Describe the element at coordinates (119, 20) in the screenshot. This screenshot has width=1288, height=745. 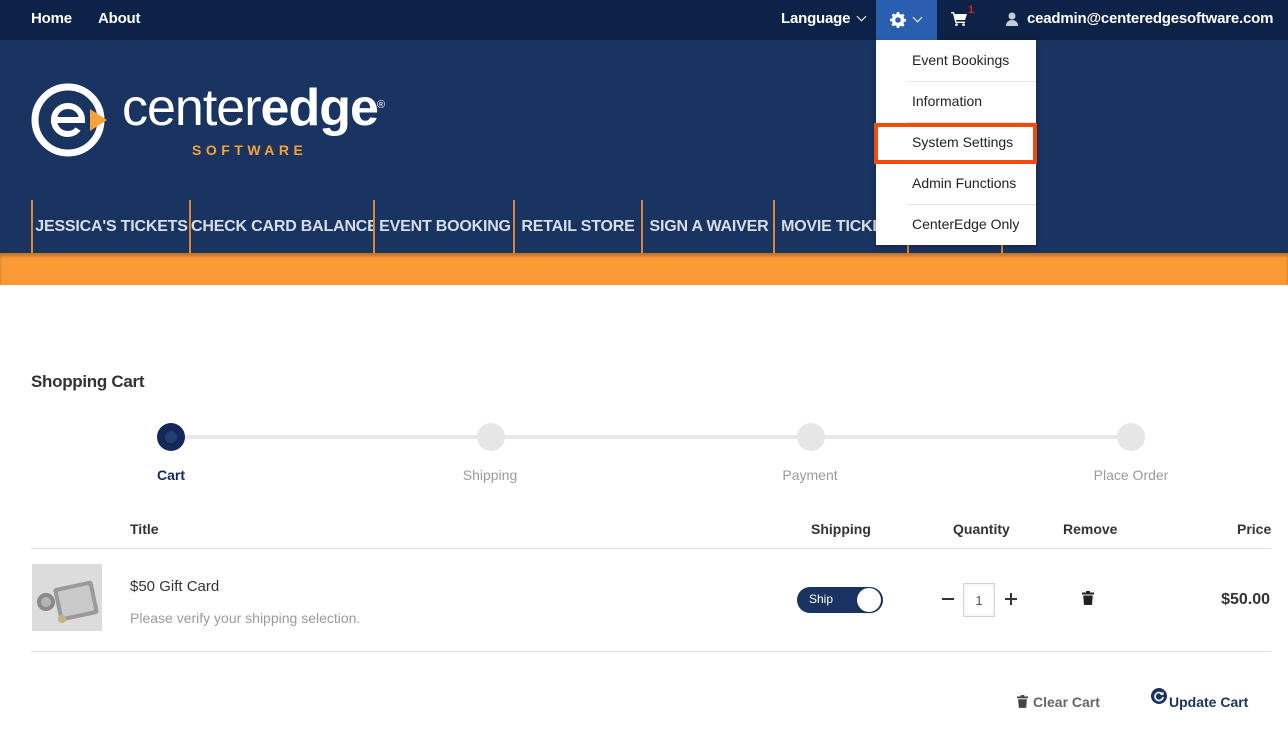
I see `about-link: About` at that location.